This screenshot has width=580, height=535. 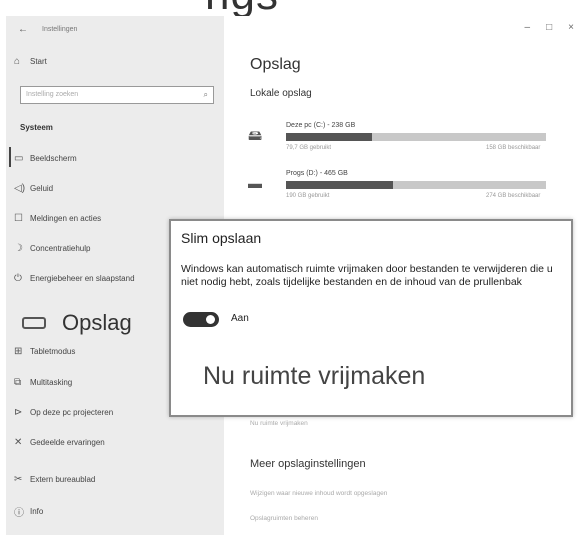 I want to click on sidebar-item-energiebeheer: ⏻ Energiebeheer en slaapstand, so click(x=74, y=278).